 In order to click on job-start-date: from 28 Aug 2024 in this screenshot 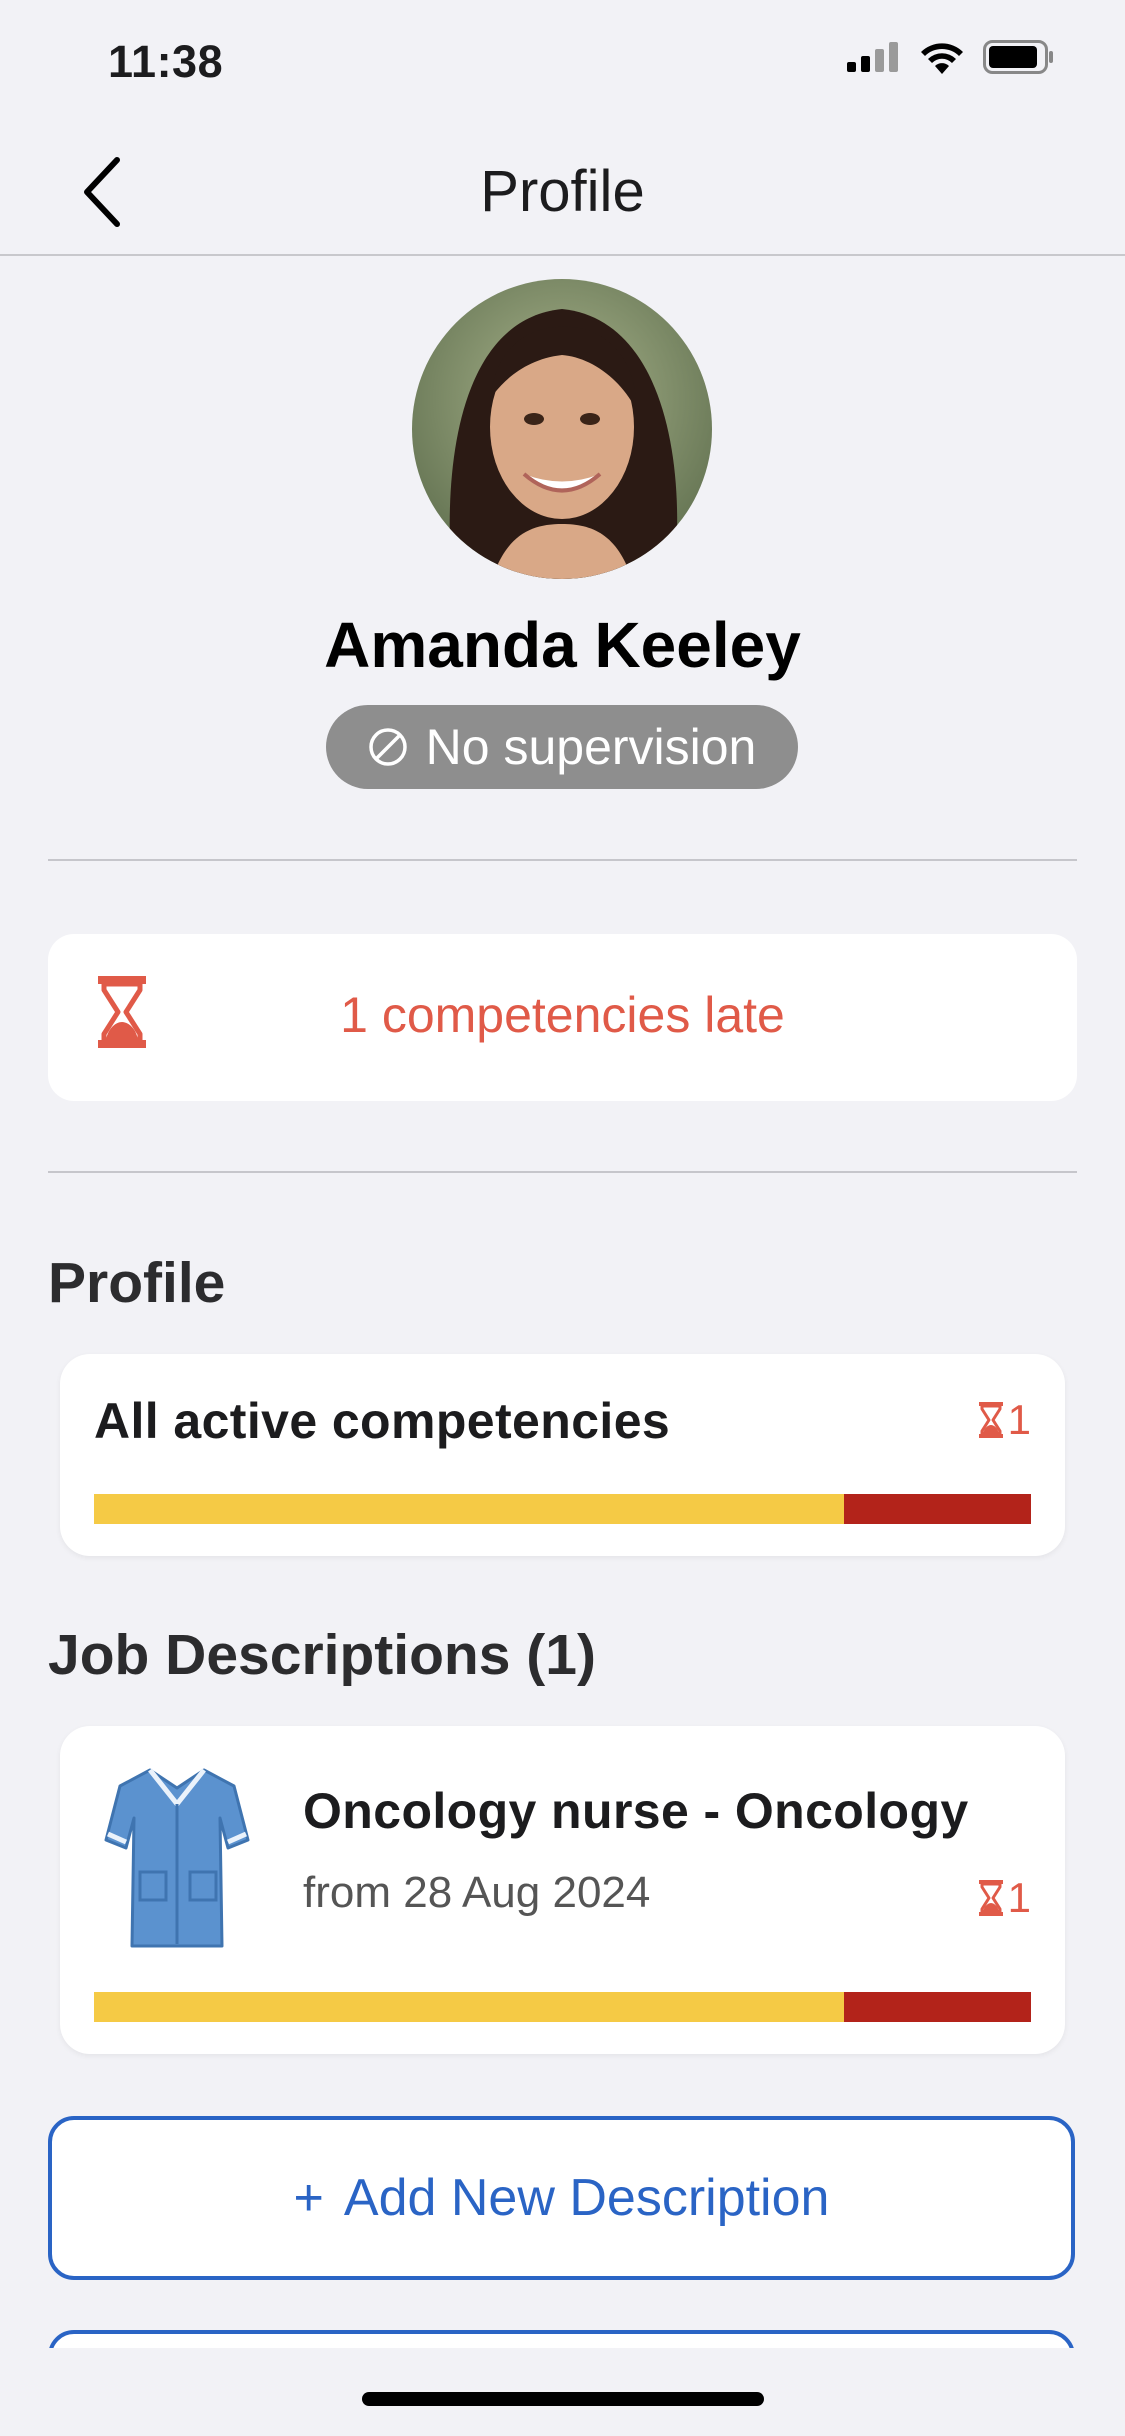, I will do `click(477, 1892)`.